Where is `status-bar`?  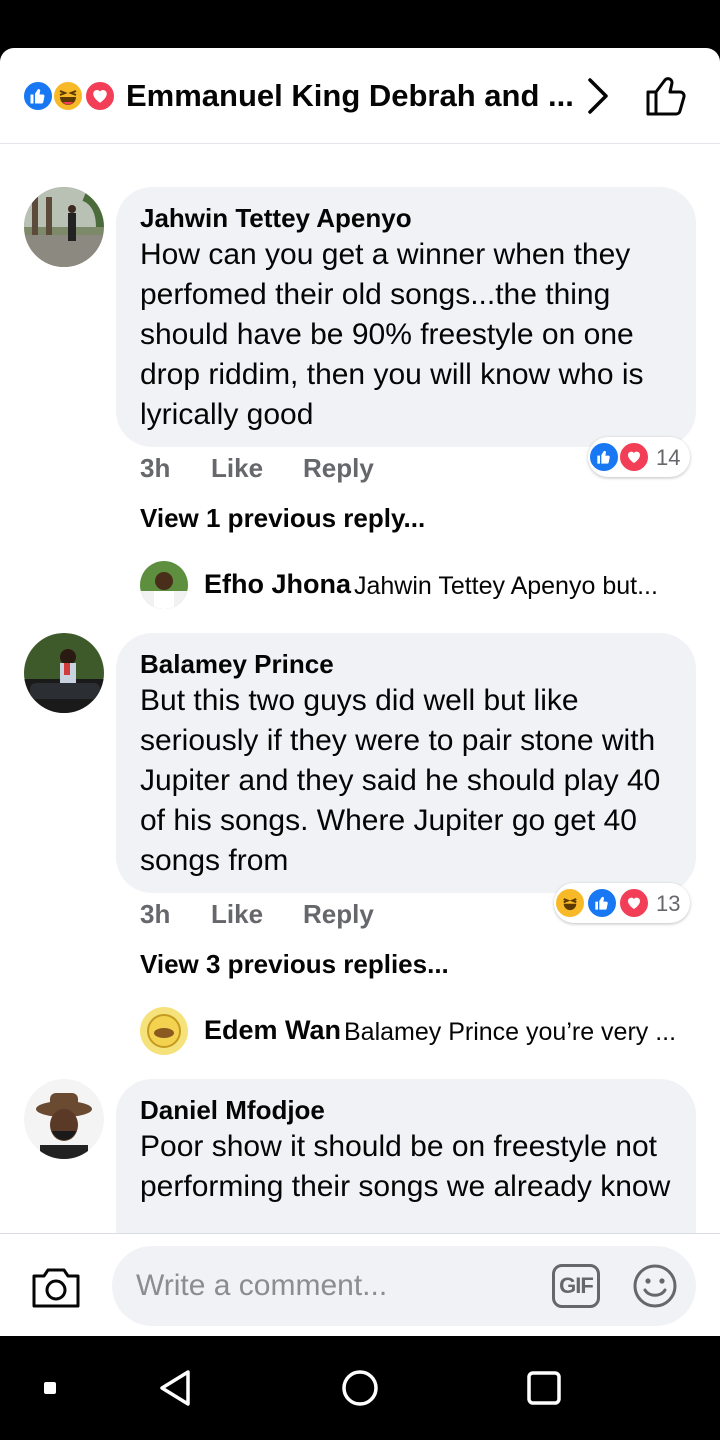
status-bar is located at coordinates (360, 24).